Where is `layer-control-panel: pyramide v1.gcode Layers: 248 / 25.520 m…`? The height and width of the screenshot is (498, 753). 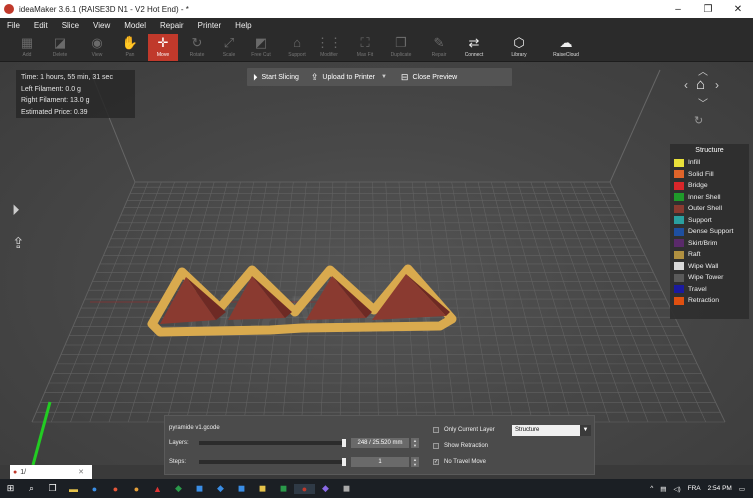 layer-control-panel: pyramide v1.gcode Layers: 248 / 25.520 m… is located at coordinates (379, 445).